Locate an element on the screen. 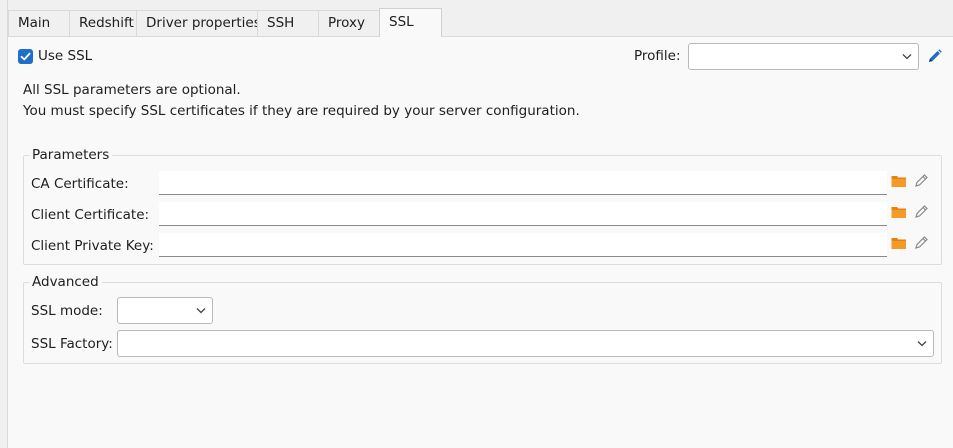 The image size is (953, 448). tab-main: Main is located at coordinates (39, 23).